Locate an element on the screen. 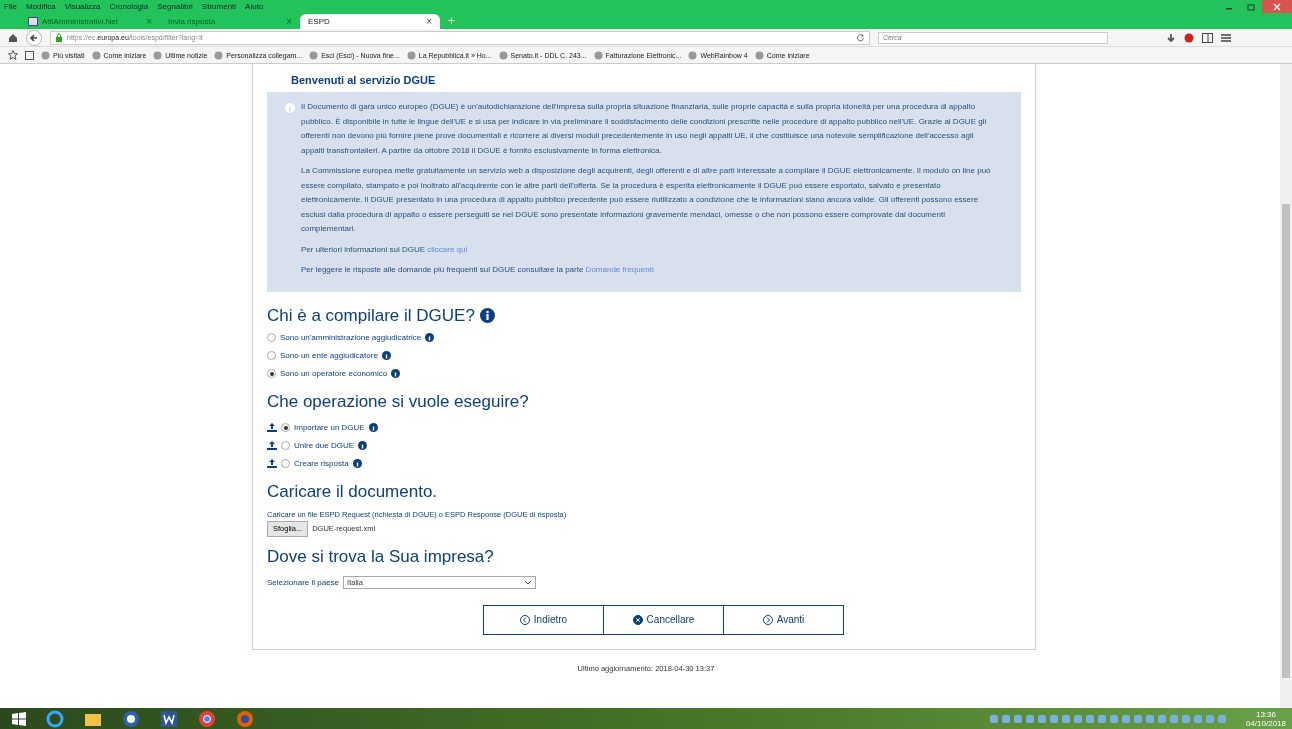 Image resolution: width=1292 pixels, height=729 pixels. option-label: Importare un DGUE is located at coordinates (329, 427).